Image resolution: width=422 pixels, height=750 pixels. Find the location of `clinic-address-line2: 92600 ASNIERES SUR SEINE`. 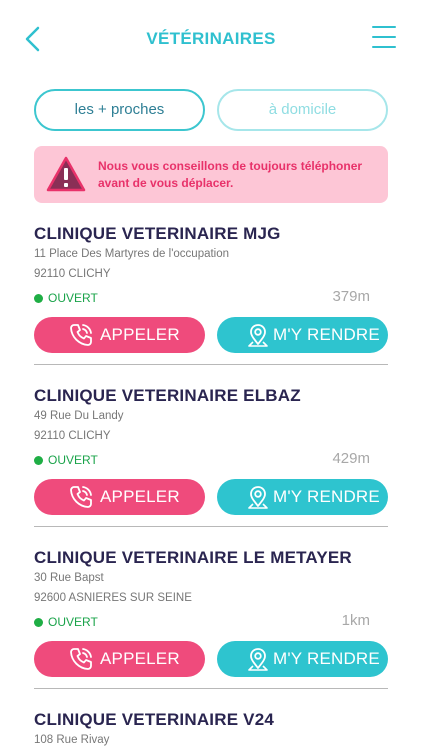

clinic-address-line2: 92600 ASNIERES SUR SEINE is located at coordinates (113, 598).